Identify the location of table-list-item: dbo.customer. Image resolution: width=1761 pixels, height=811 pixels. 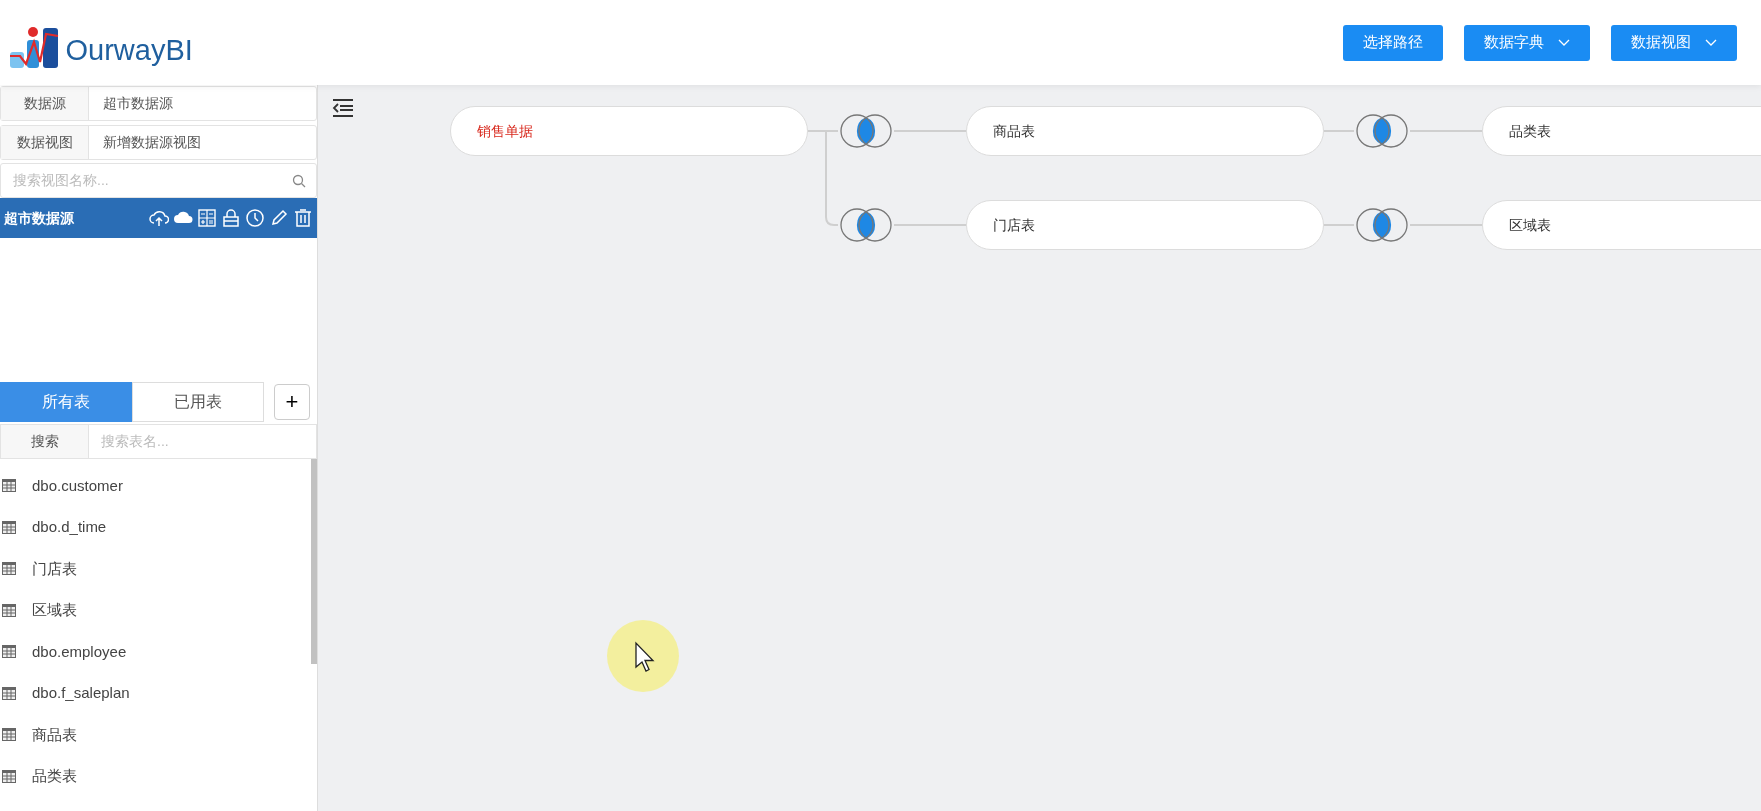
(77, 485).